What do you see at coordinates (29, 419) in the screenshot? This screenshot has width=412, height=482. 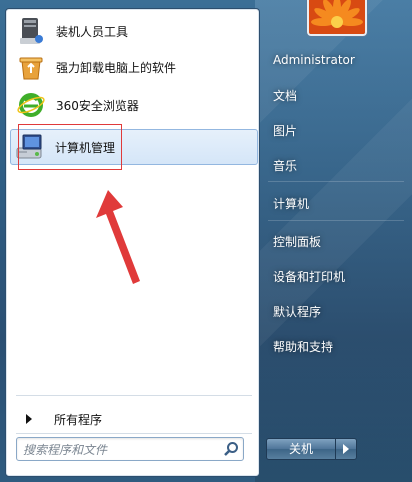 I see `triangle-right-icon` at bounding box center [29, 419].